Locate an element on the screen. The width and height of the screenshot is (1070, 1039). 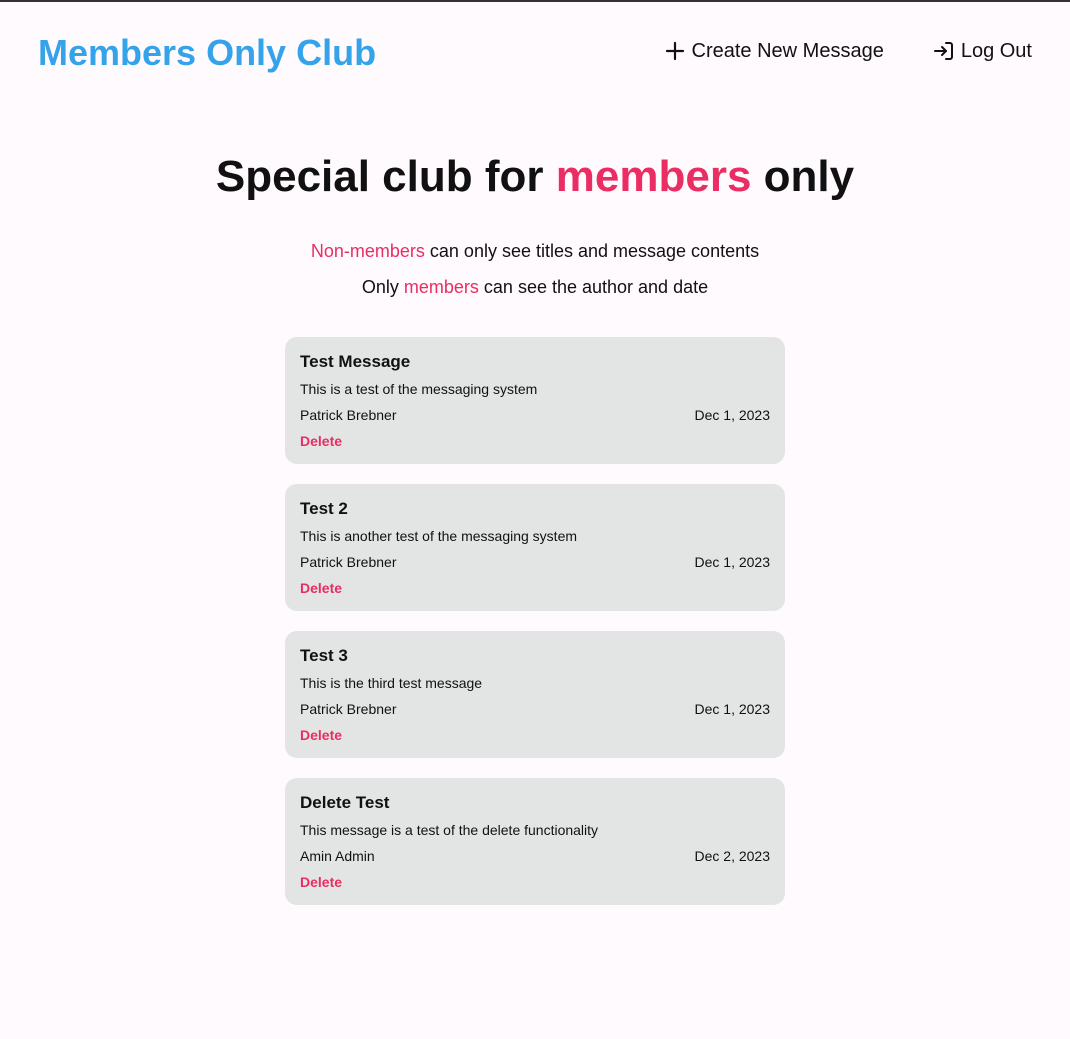
message-meta: Amin Admin Dec 2, 2023 is located at coordinates (535, 856).